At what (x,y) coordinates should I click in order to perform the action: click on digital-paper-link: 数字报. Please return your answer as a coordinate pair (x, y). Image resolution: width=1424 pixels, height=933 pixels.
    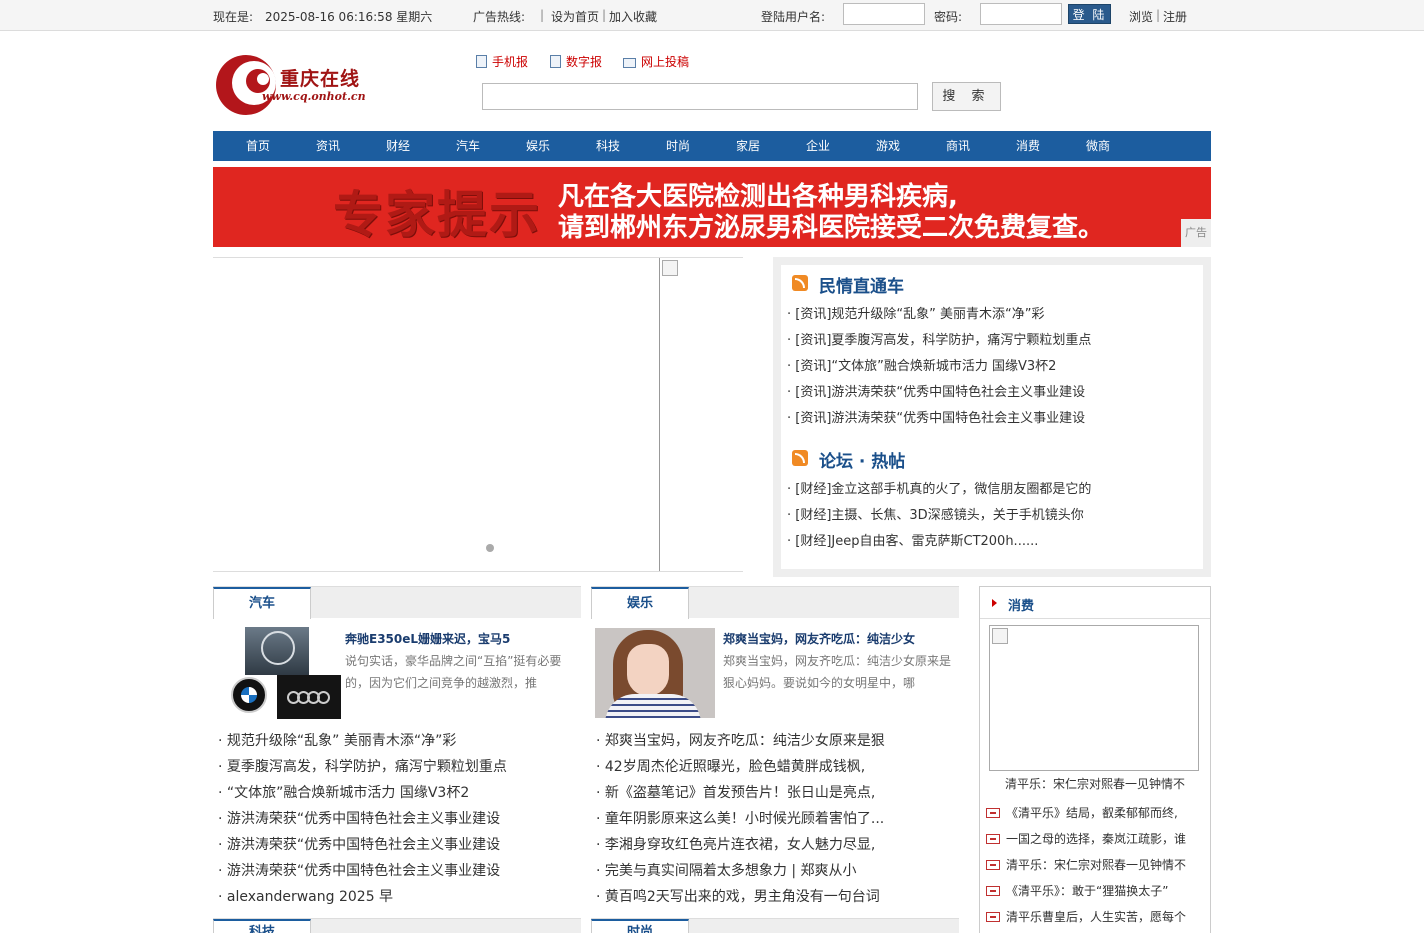
    Looking at the image, I should click on (576, 61).